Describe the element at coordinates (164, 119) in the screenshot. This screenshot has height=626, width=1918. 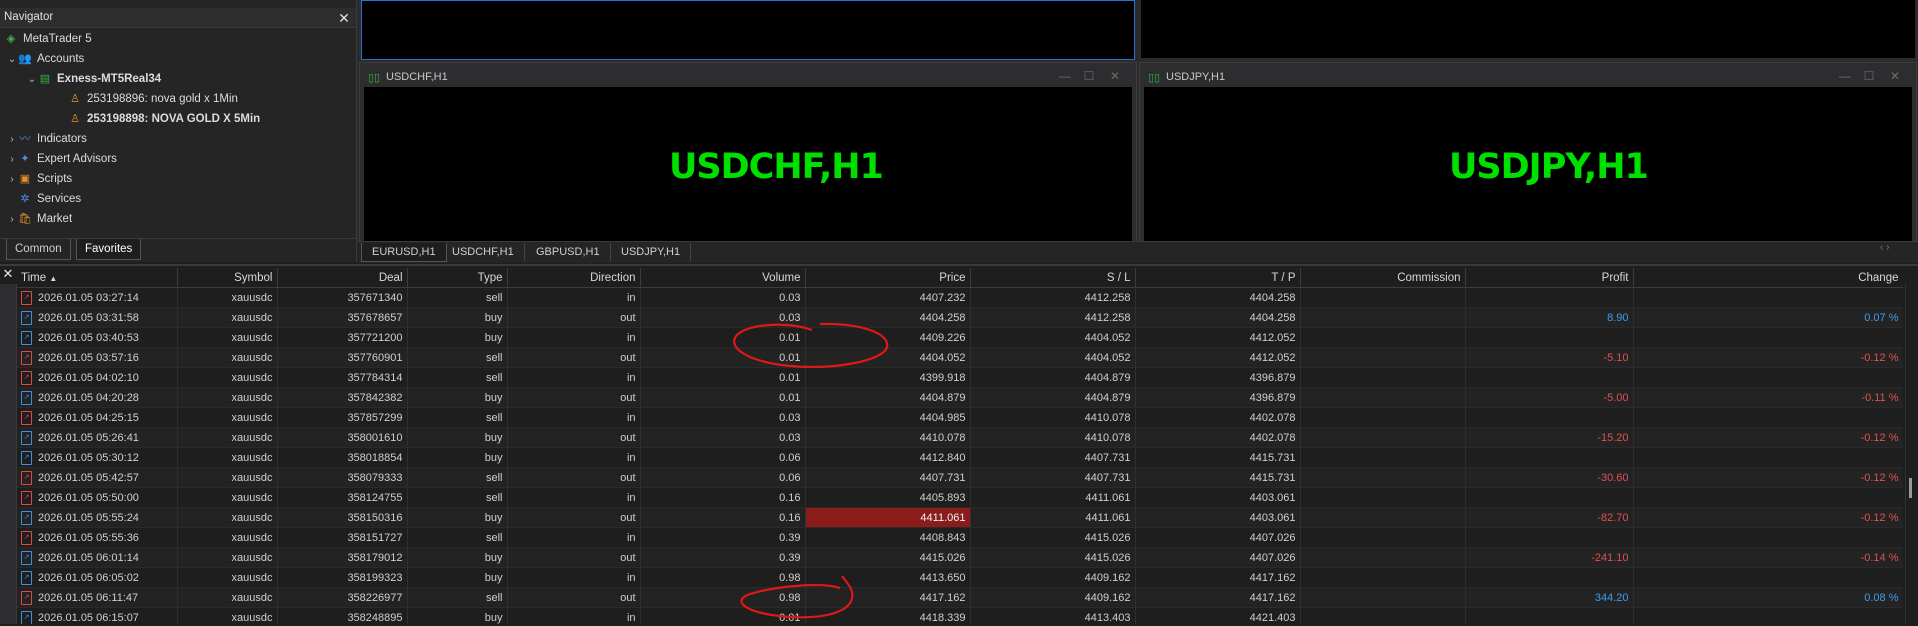
I see `tree-item-account-2: ♙ 253198898: NOVA GOLD X 5Min` at that location.